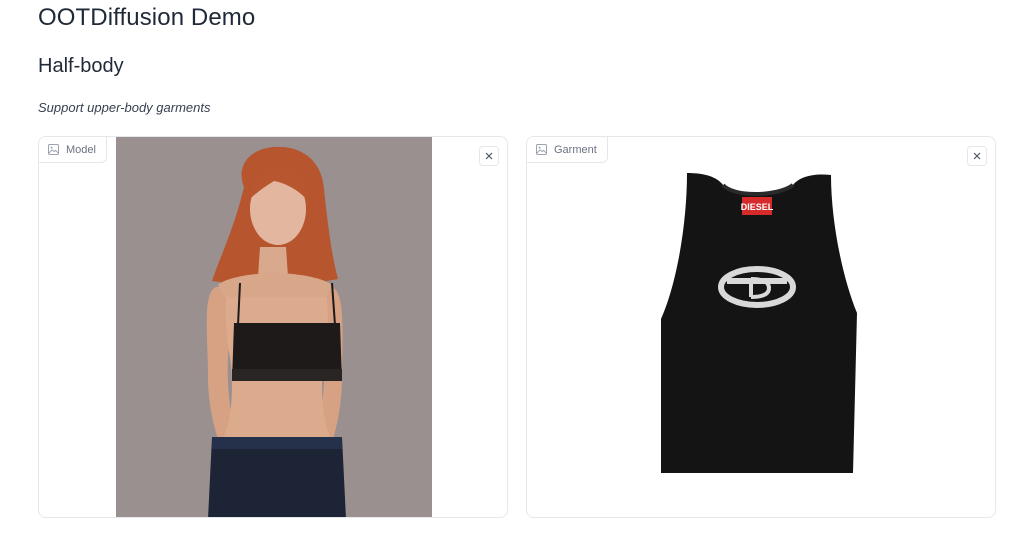 The image size is (1032, 537). What do you see at coordinates (81, 66) in the screenshot?
I see `section-title: Half-body` at bounding box center [81, 66].